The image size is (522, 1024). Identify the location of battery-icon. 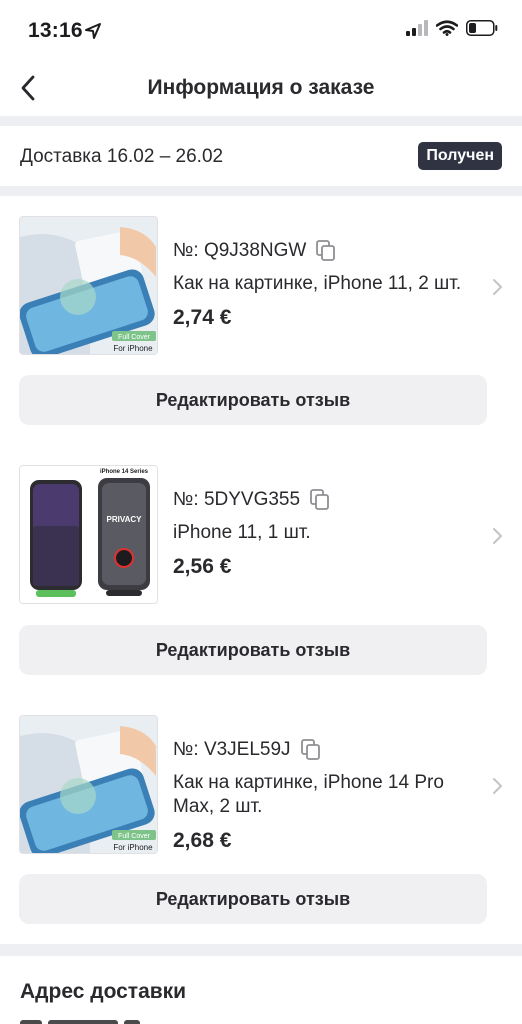
(482, 28).